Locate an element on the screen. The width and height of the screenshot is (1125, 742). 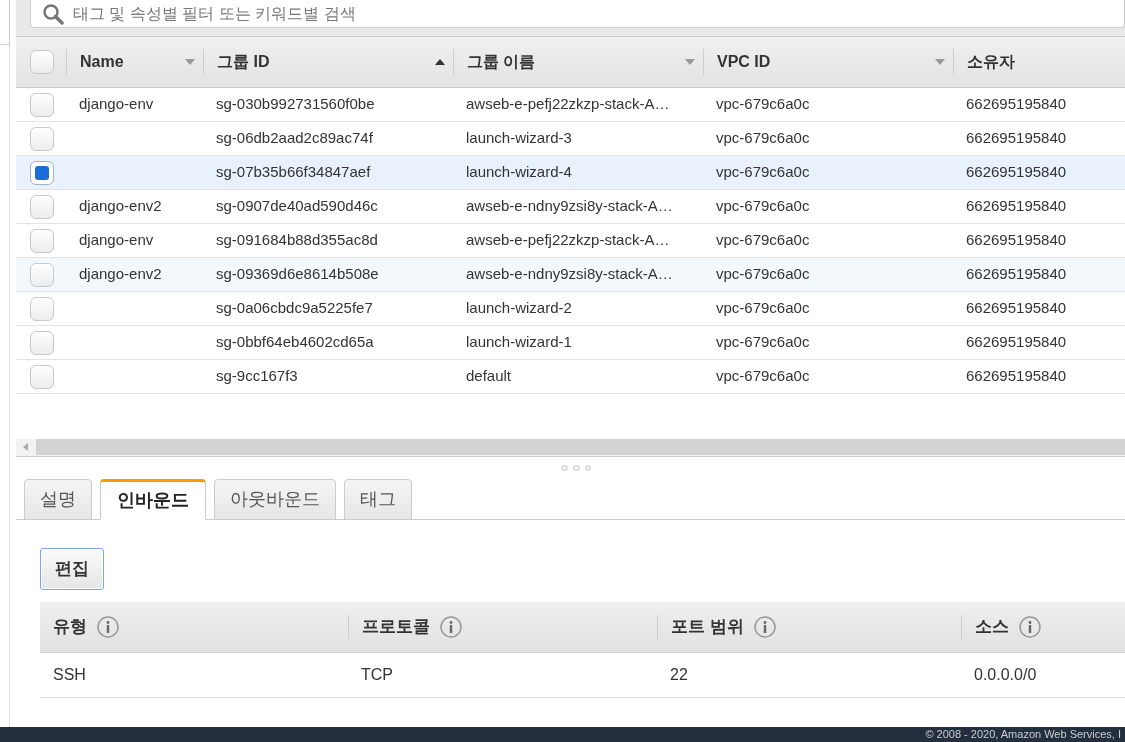
table-cell: sg-0bbf64eb4602cd65a is located at coordinates (295, 342).